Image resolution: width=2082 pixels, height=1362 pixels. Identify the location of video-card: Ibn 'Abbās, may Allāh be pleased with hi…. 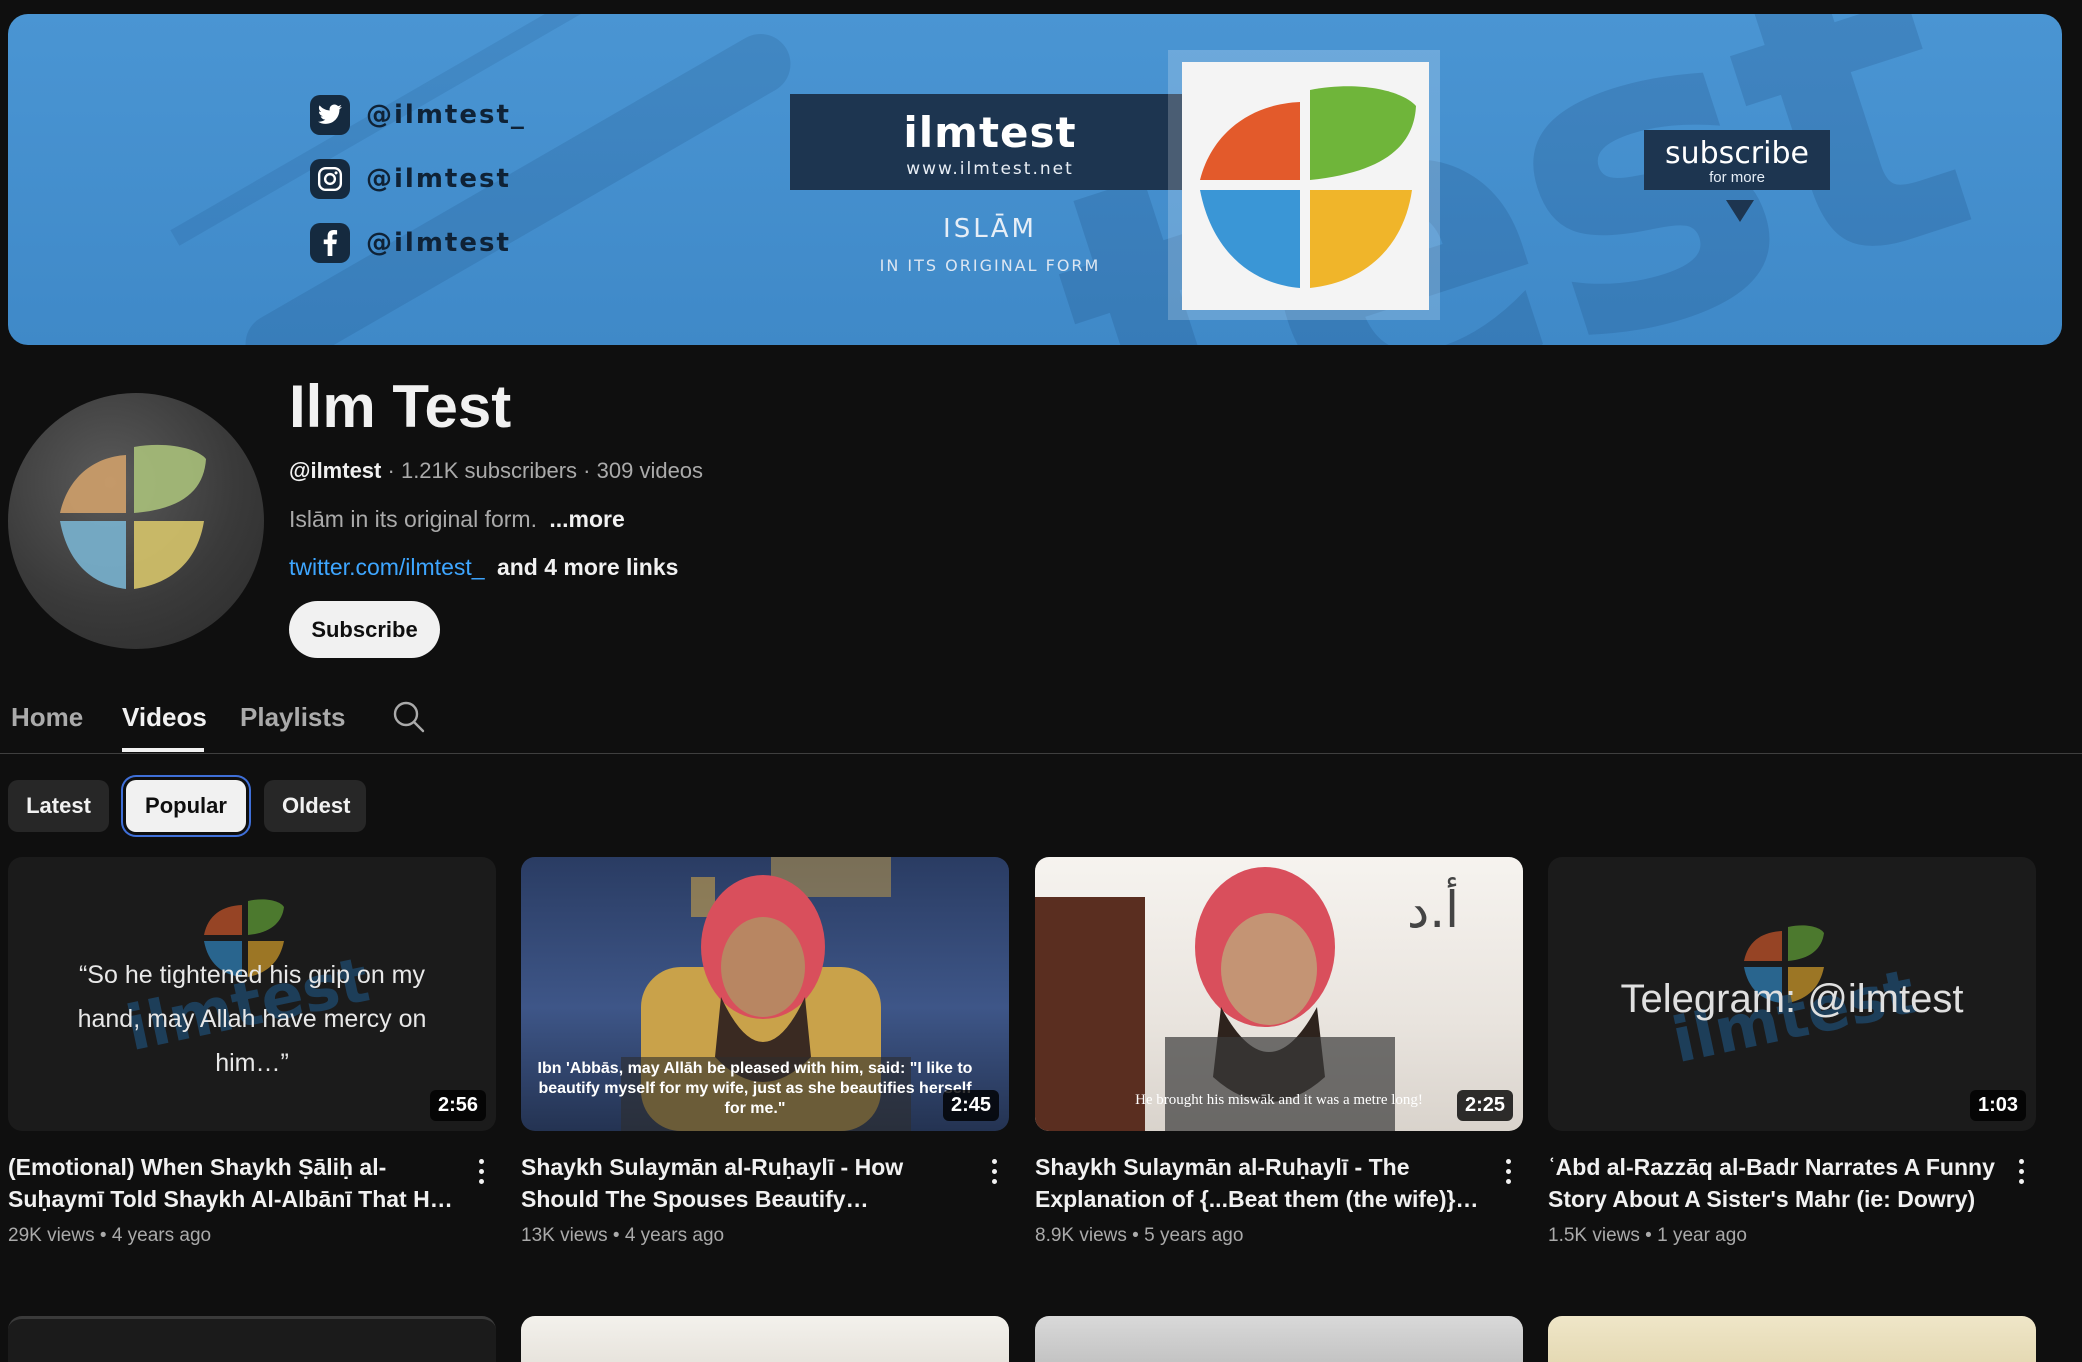
(765, 1052).